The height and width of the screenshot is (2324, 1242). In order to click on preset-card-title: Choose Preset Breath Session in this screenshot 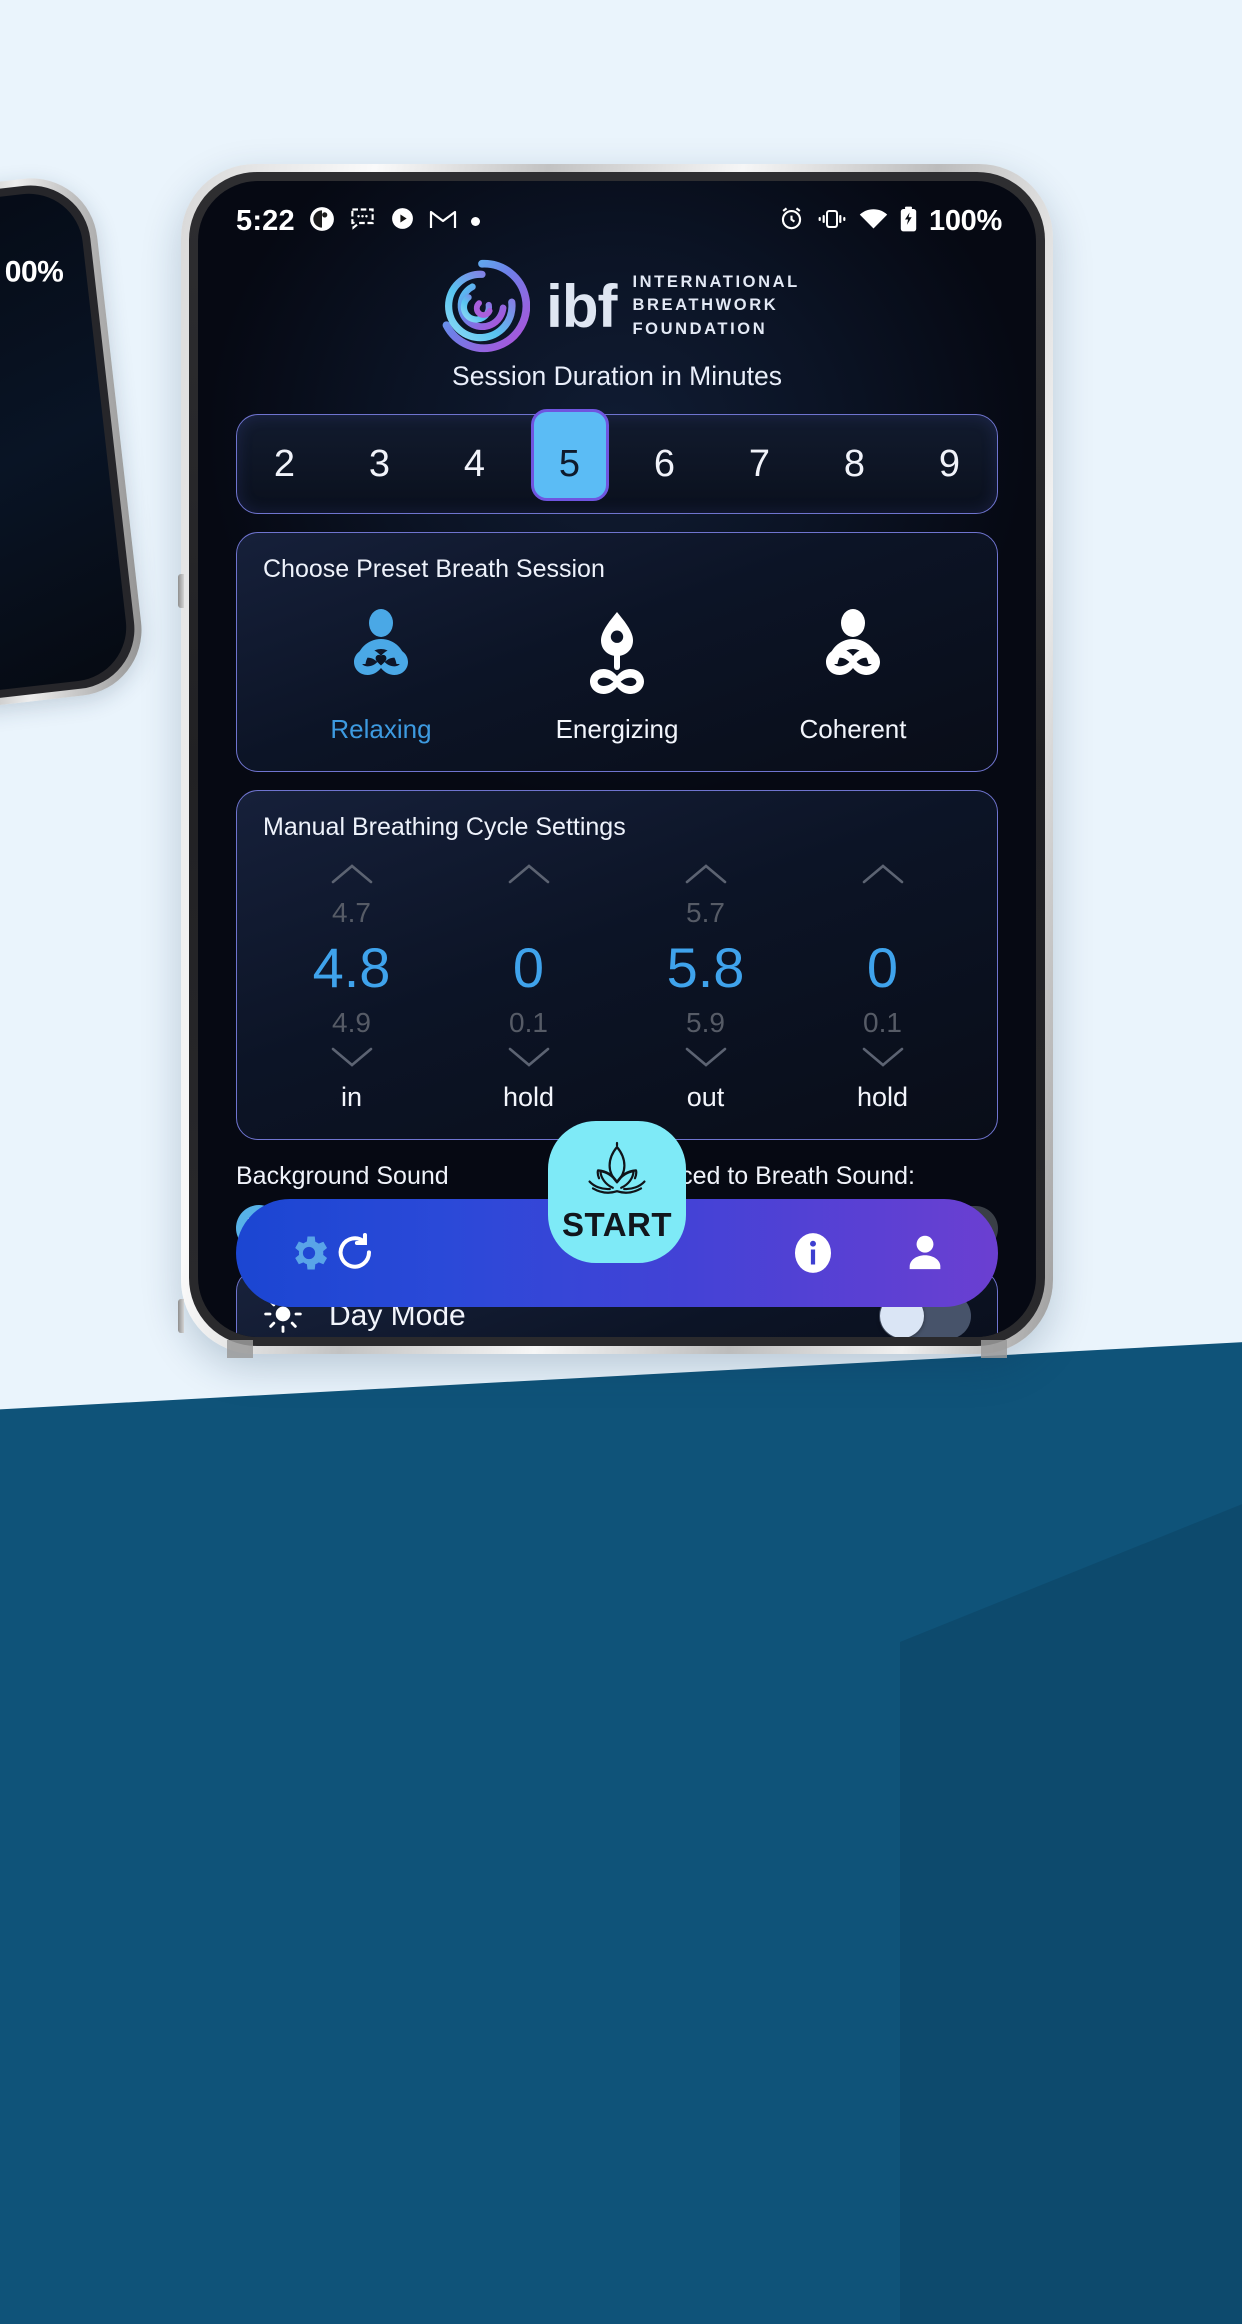, I will do `click(434, 569)`.